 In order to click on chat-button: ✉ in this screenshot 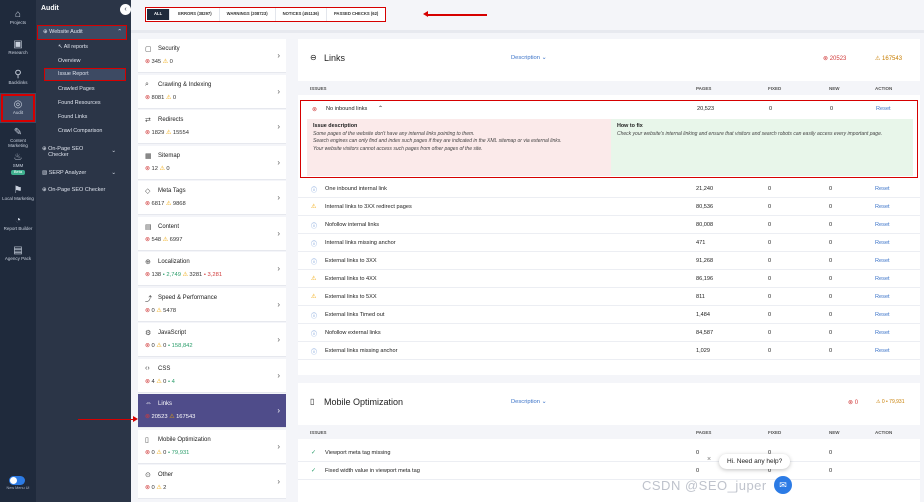, I will do `click(783, 485)`.